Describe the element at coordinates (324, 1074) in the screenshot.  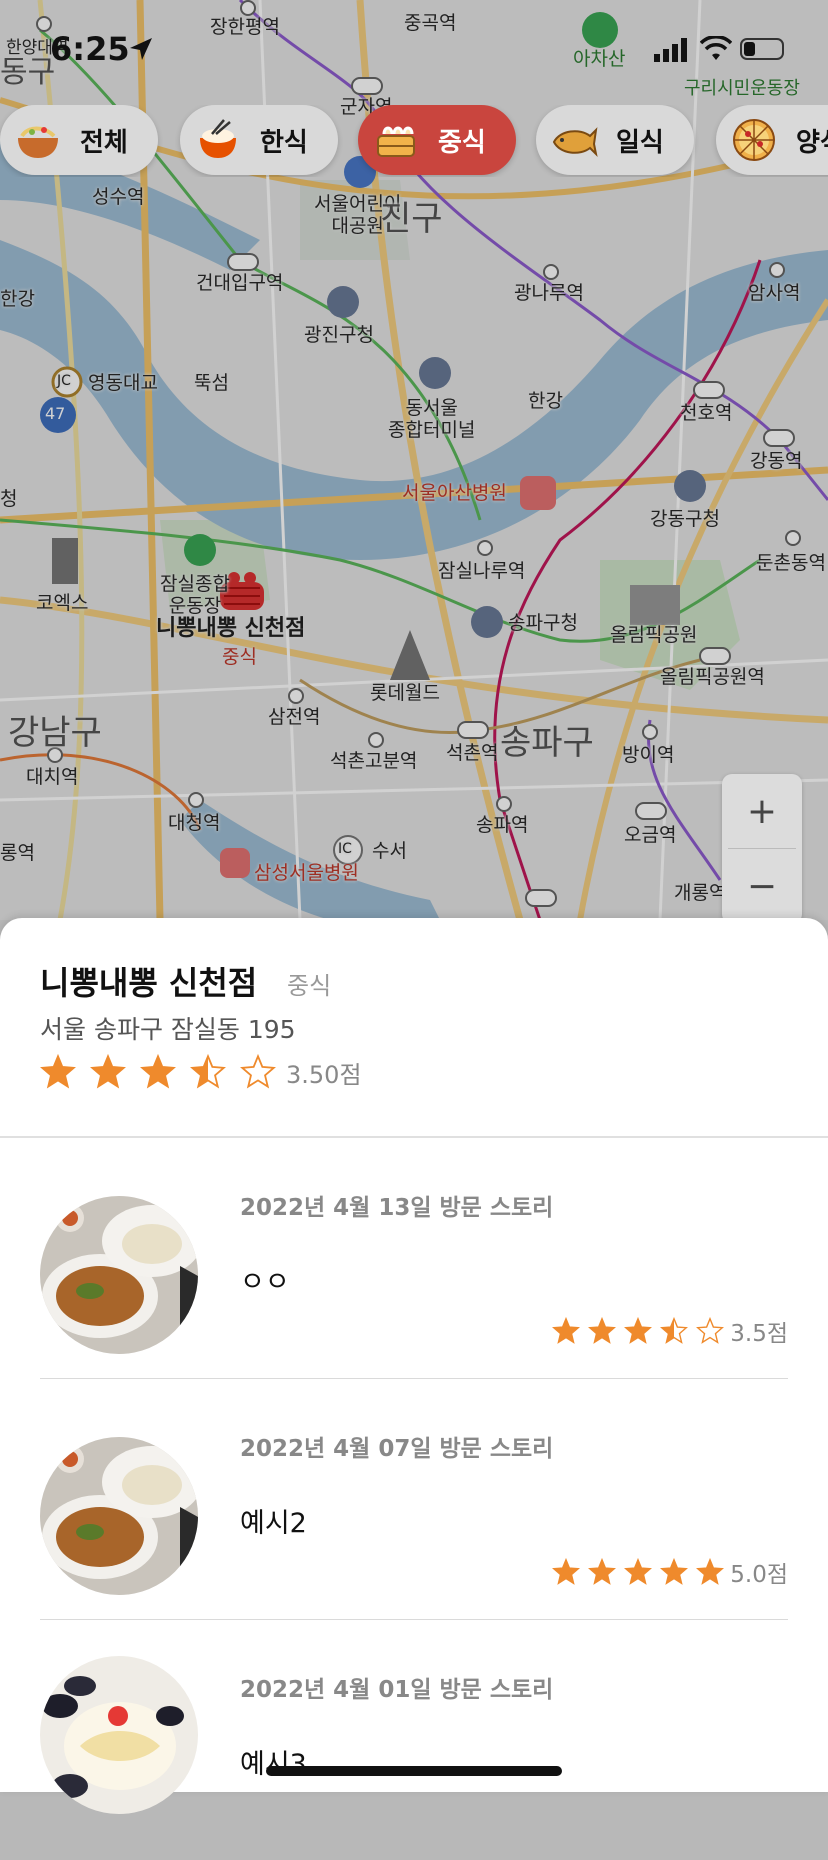
I see `place-rating-score: 3.50점` at that location.